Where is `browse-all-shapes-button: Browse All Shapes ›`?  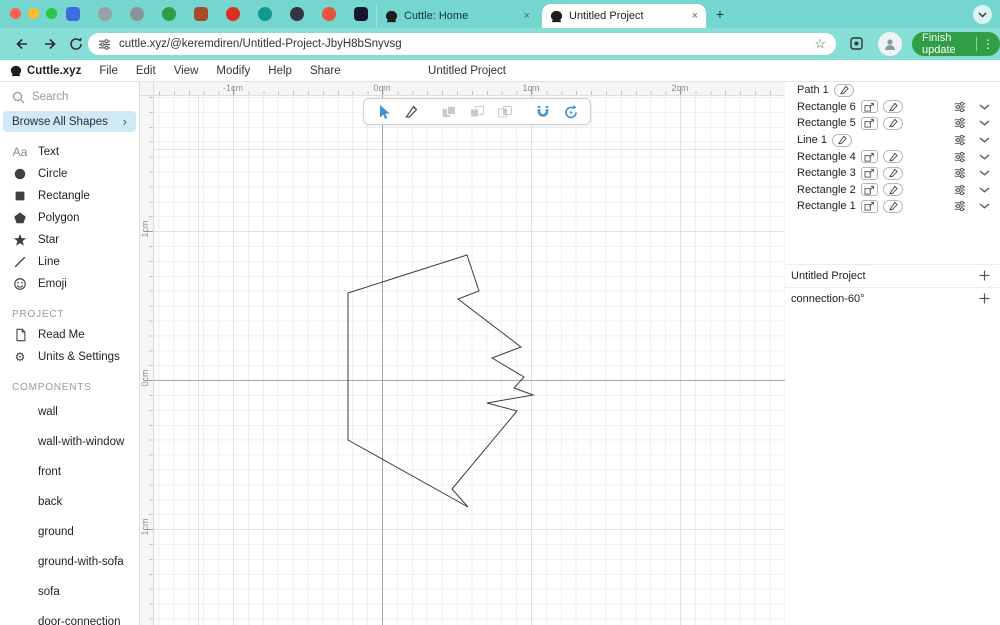
browse-all-shapes-button: Browse All Shapes › is located at coordinates (69, 121).